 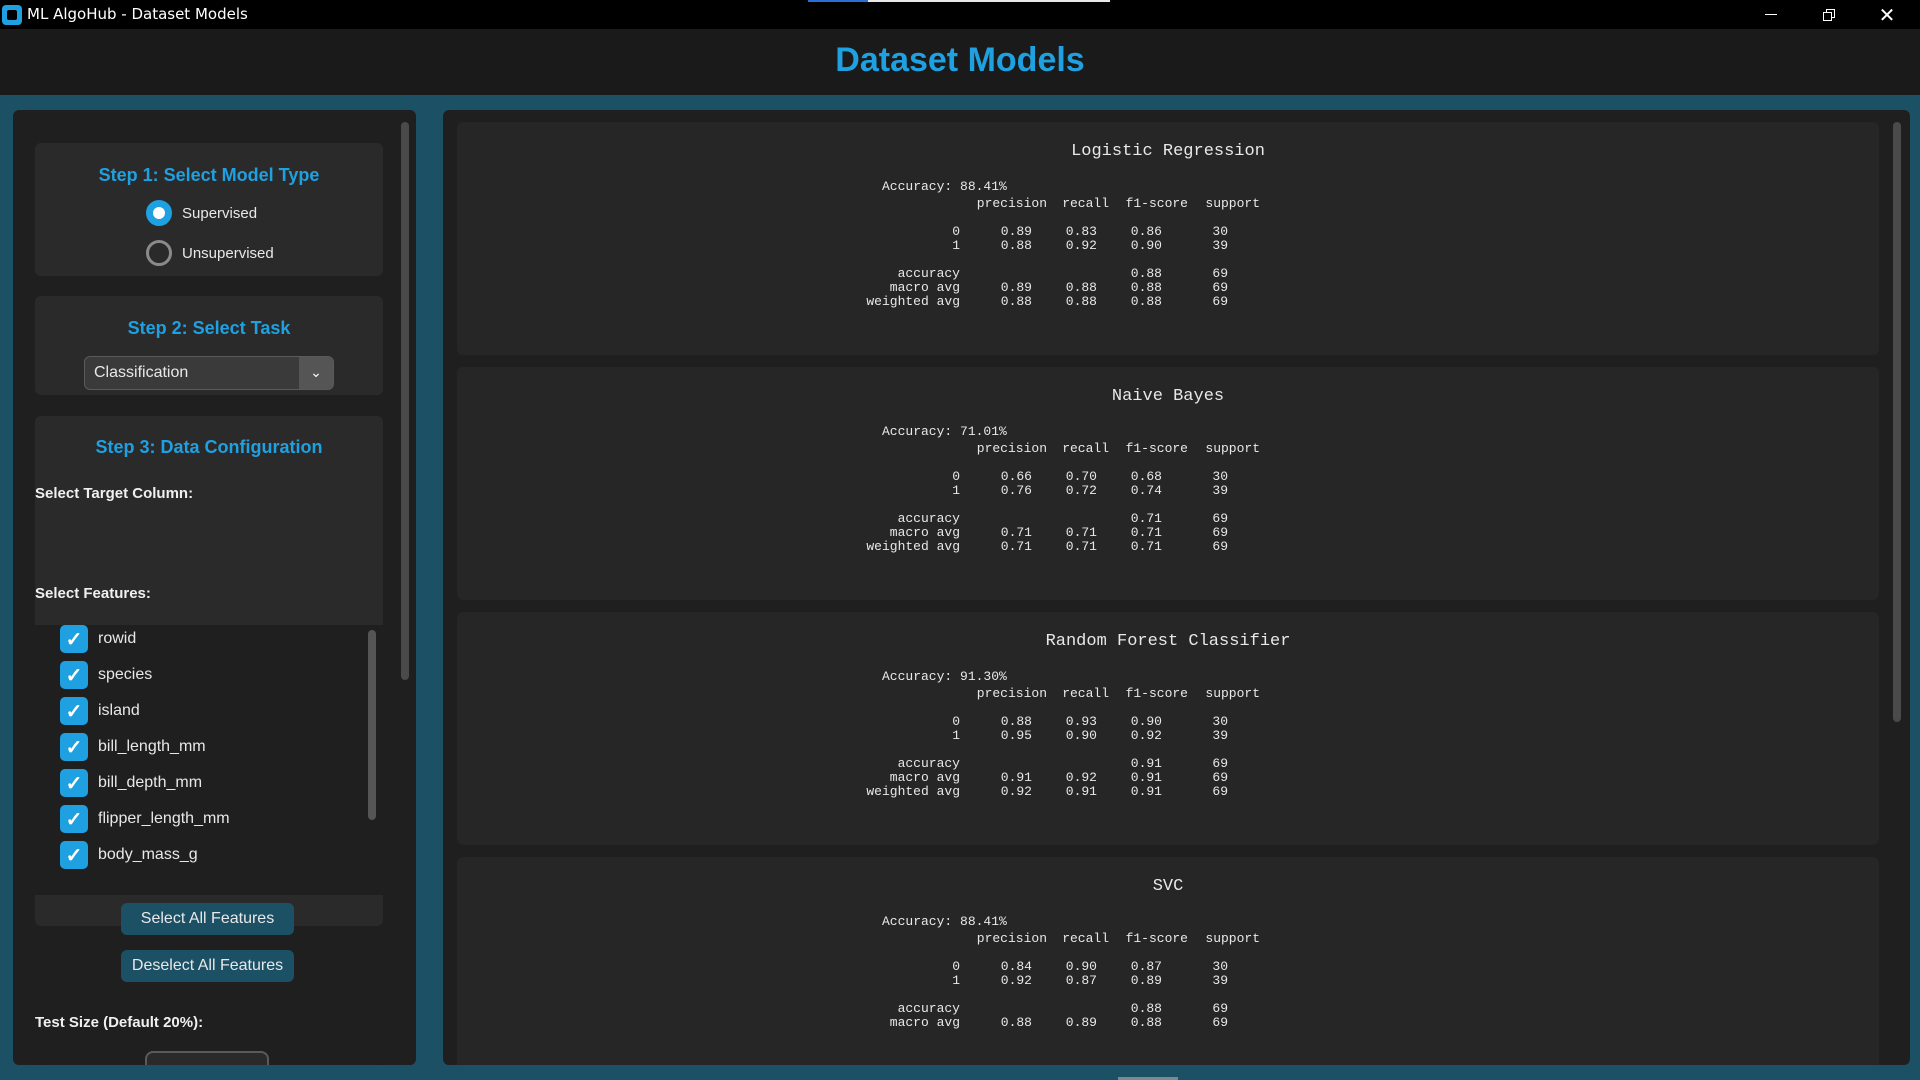 What do you see at coordinates (114, 493) in the screenshot?
I see `target-column-label: Select Target Column:` at bounding box center [114, 493].